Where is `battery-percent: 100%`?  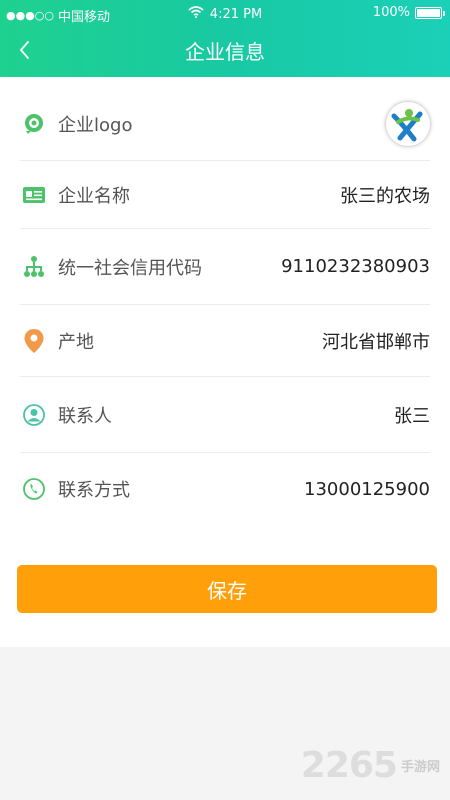
battery-percent: 100% is located at coordinates (391, 12).